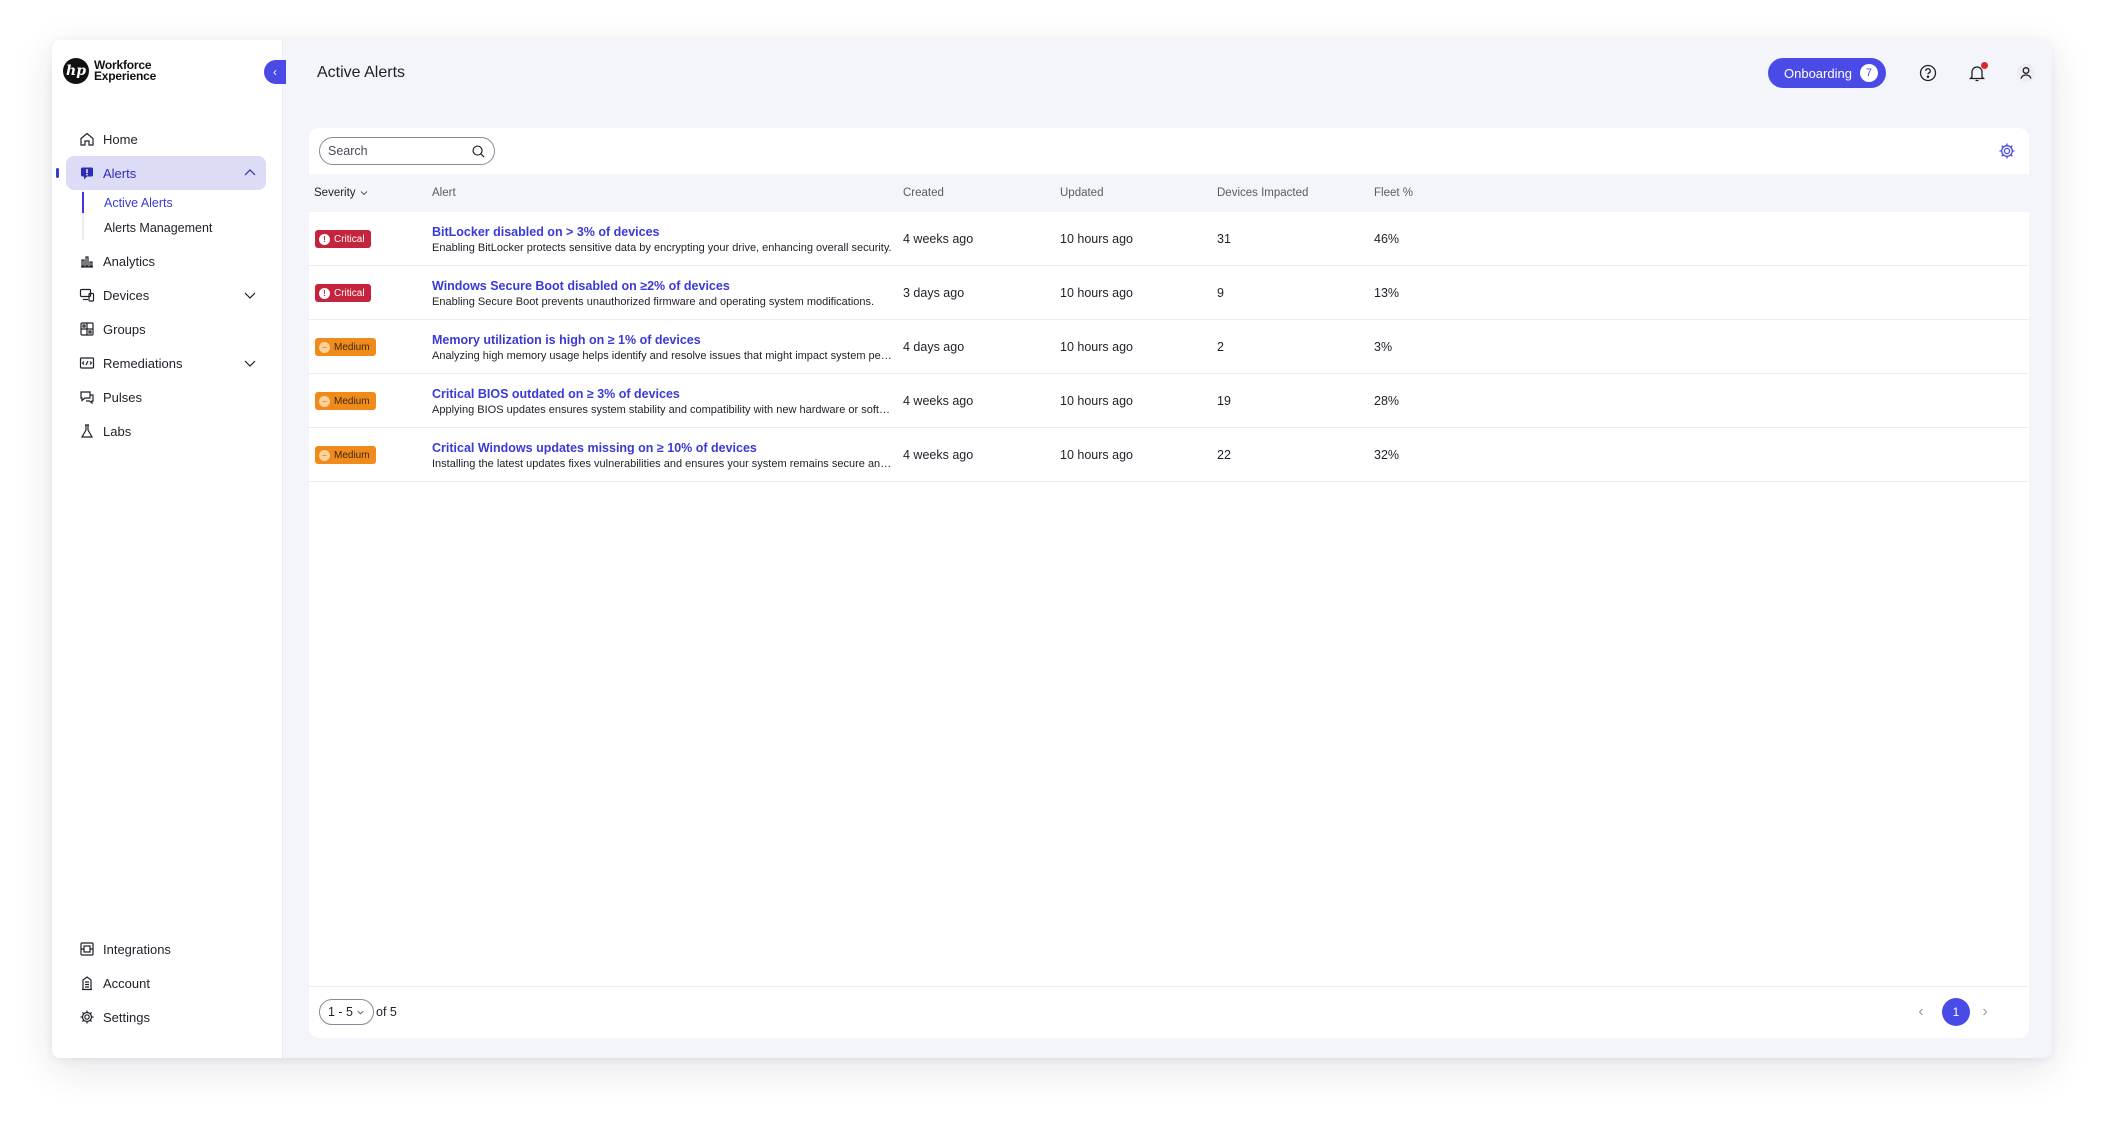 The image size is (2104, 1122). Describe the element at coordinates (934, 293) in the screenshot. I see `created-cell: 3 days ago` at that location.